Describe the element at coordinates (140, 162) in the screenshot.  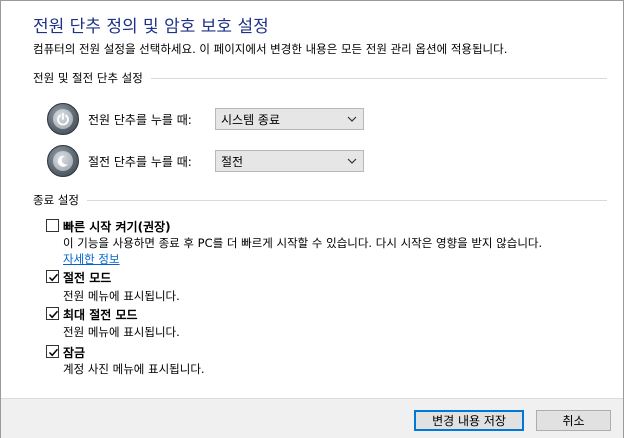
I see `sleep-button-label: 절전 단추를 누를 때:` at that location.